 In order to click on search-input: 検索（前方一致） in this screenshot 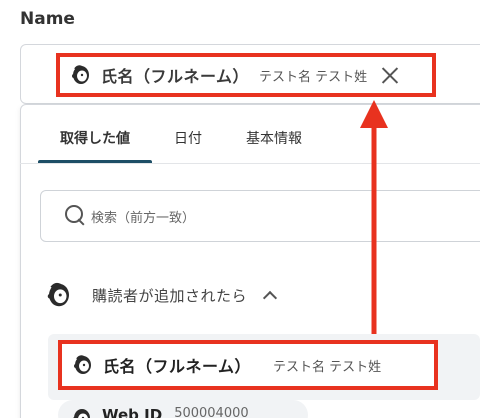, I will do `click(260, 216)`.